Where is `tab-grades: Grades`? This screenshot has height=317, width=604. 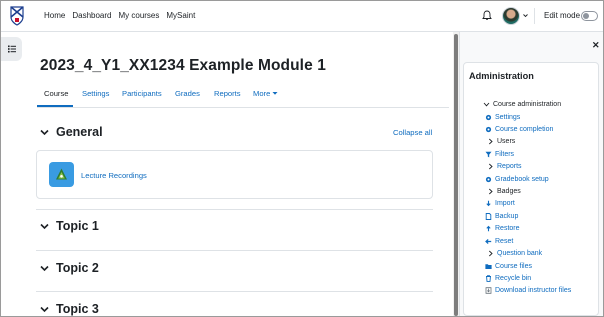
tab-grades: Grades is located at coordinates (187, 93).